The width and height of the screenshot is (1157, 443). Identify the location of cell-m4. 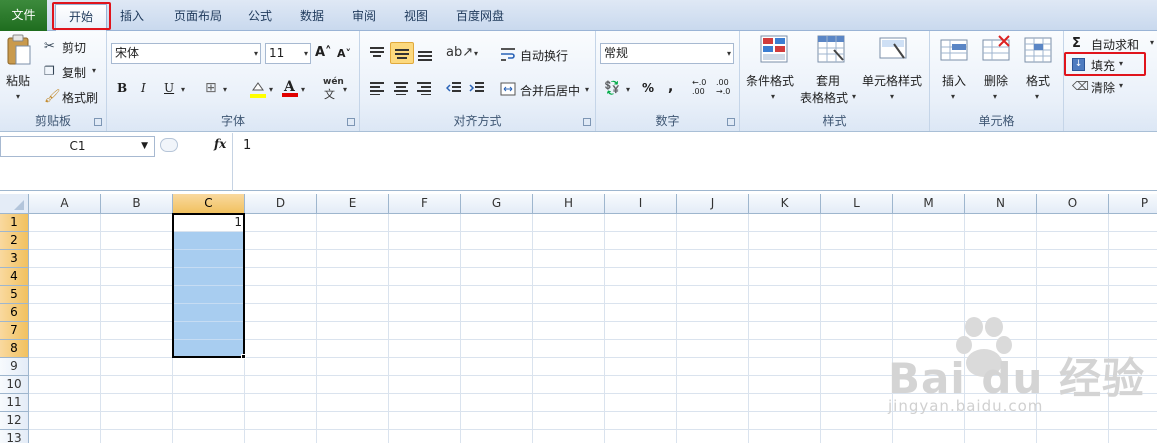
(929, 277).